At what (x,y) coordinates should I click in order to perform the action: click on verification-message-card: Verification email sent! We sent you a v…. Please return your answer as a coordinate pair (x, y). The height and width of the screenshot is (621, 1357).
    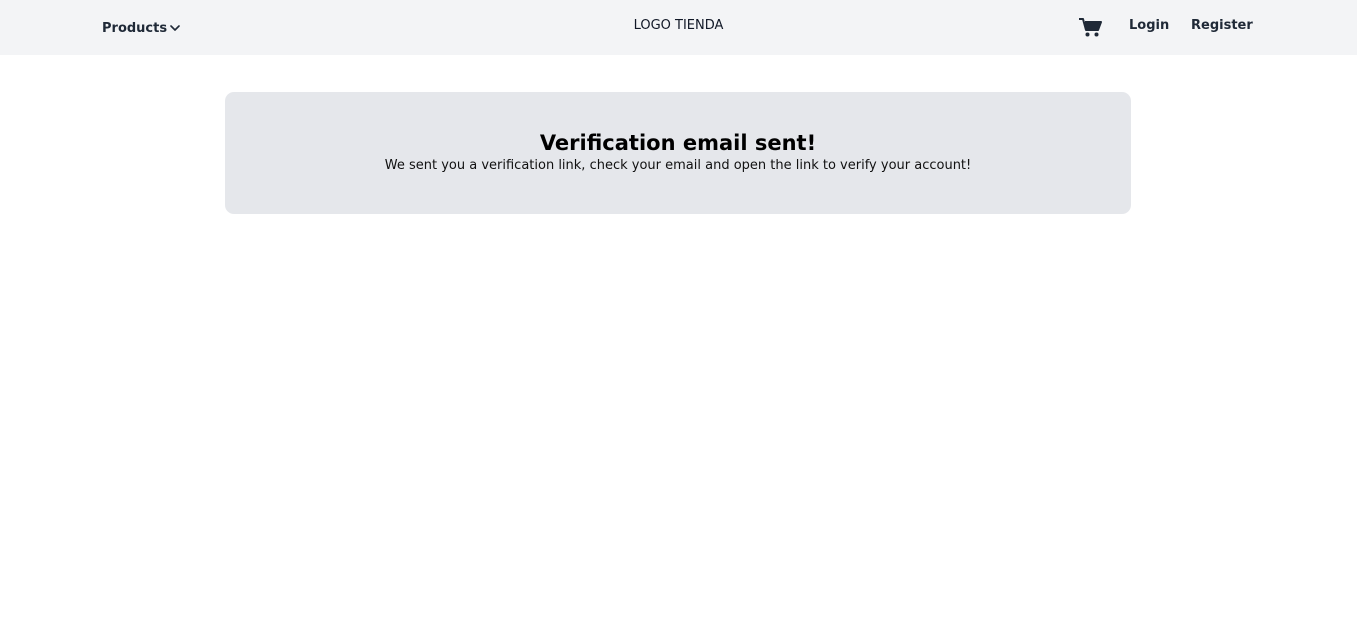
    Looking at the image, I should click on (678, 153).